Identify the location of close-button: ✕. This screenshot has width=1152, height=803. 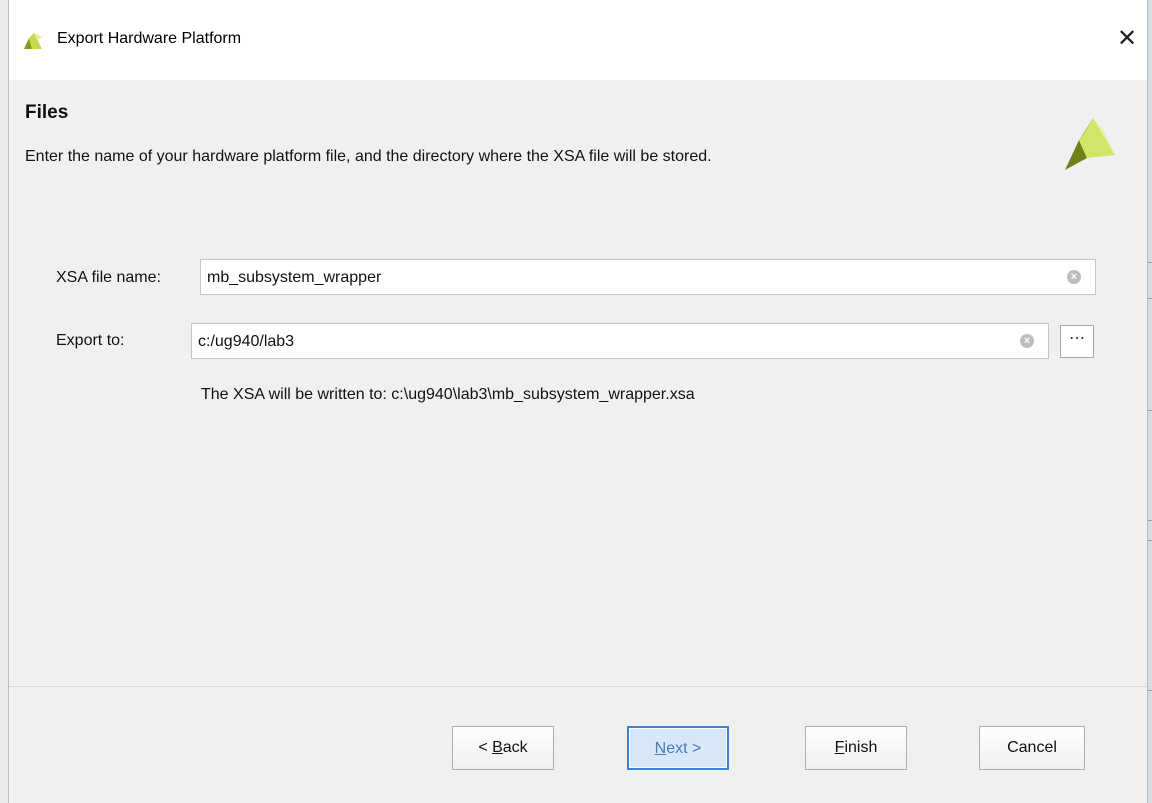
(1127, 38).